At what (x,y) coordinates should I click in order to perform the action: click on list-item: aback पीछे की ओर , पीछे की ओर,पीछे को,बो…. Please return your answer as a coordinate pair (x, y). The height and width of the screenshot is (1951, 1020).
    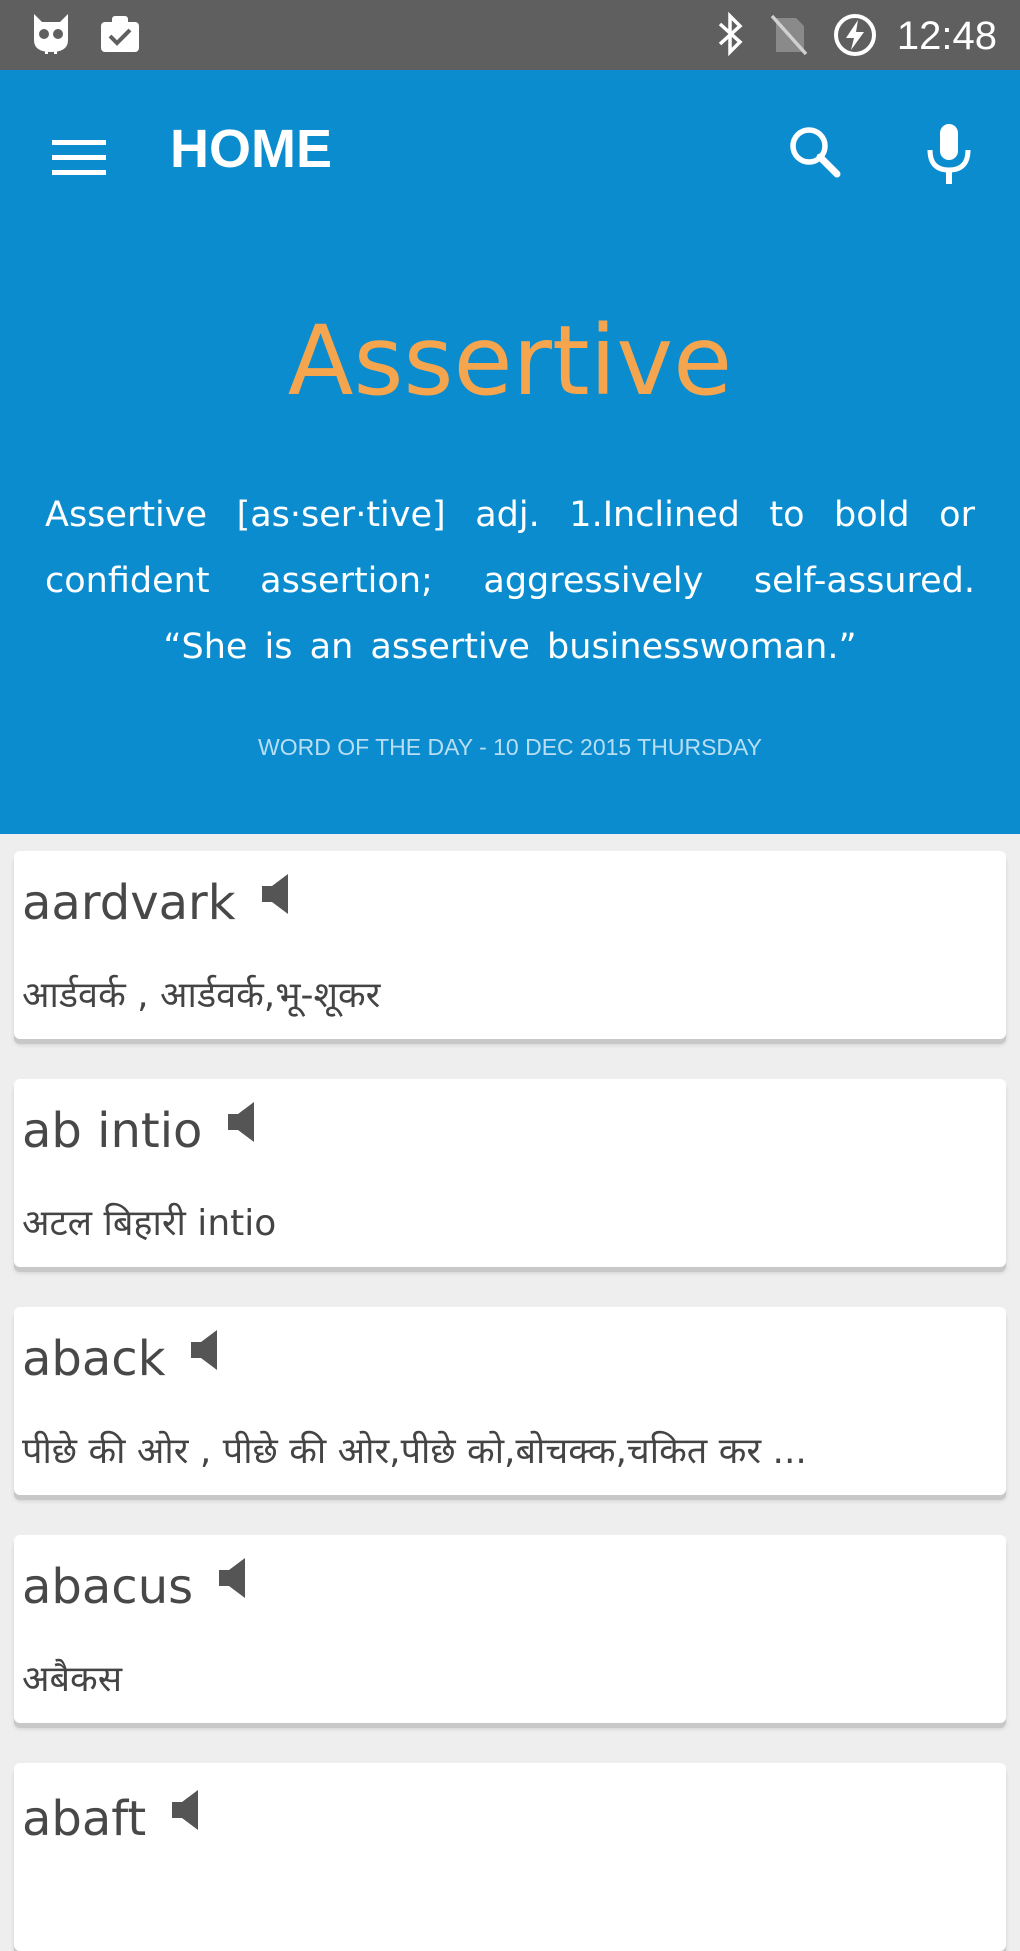
    Looking at the image, I should click on (510, 1401).